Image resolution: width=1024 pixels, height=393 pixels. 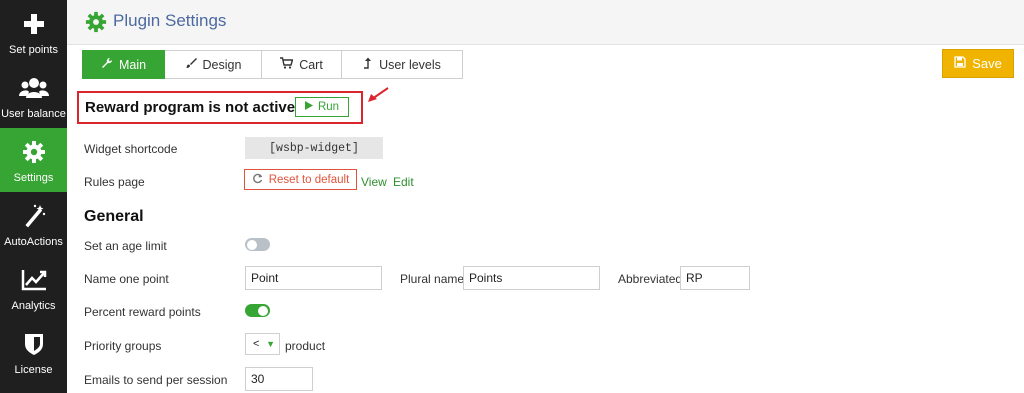 What do you see at coordinates (33, 242) in the screenshot?
I see `sidebar-item-label: AutoActions` at bounding box center [33, 242].